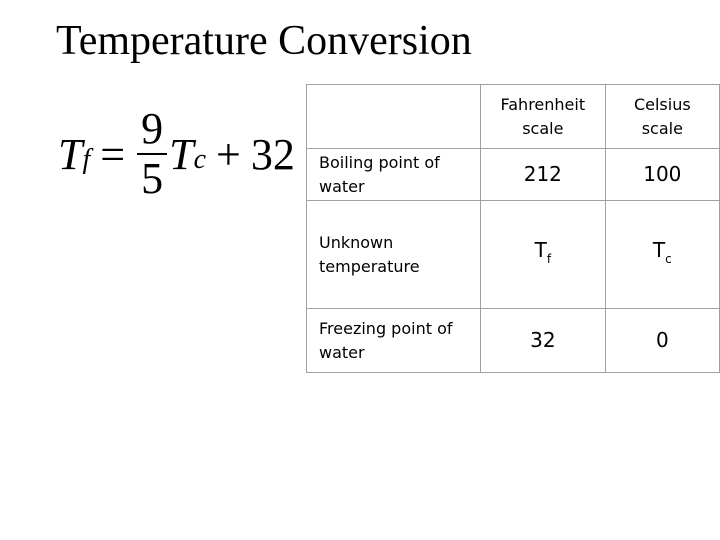  I want to click on page-title: Temperature Conversion, so click(264, 41).